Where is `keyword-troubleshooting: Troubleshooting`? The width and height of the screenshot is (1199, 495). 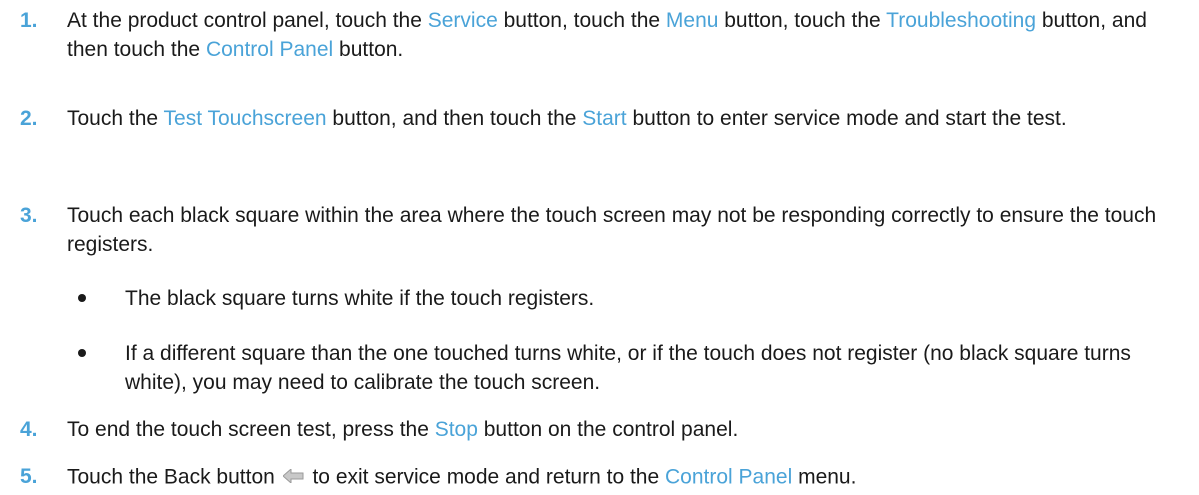 keyword-troubleshooting: Troubleshooting is located at coordinates (961, 20).